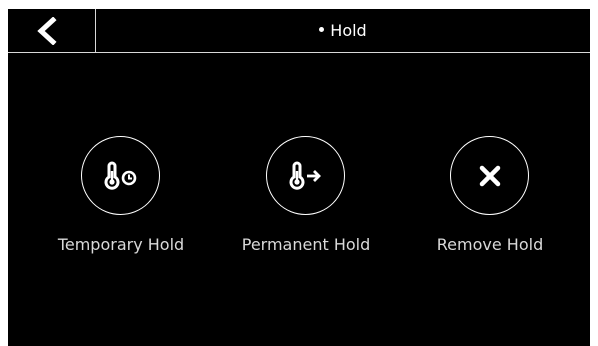  I want to click on back-button, so click(52, 30).